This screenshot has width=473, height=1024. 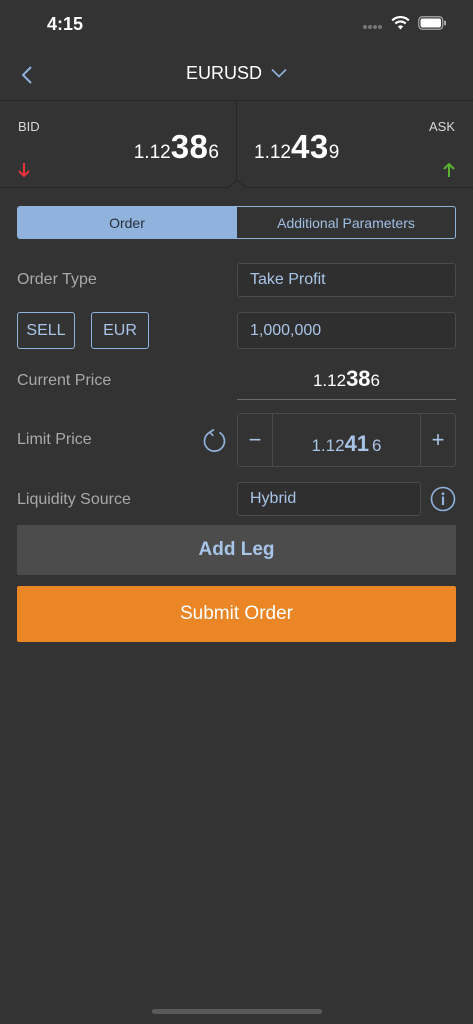 What do you see at coordinates (236, 614) in the screenshot?
I see `submit-order-button: Submit Order` at bounding box center [236, 614].